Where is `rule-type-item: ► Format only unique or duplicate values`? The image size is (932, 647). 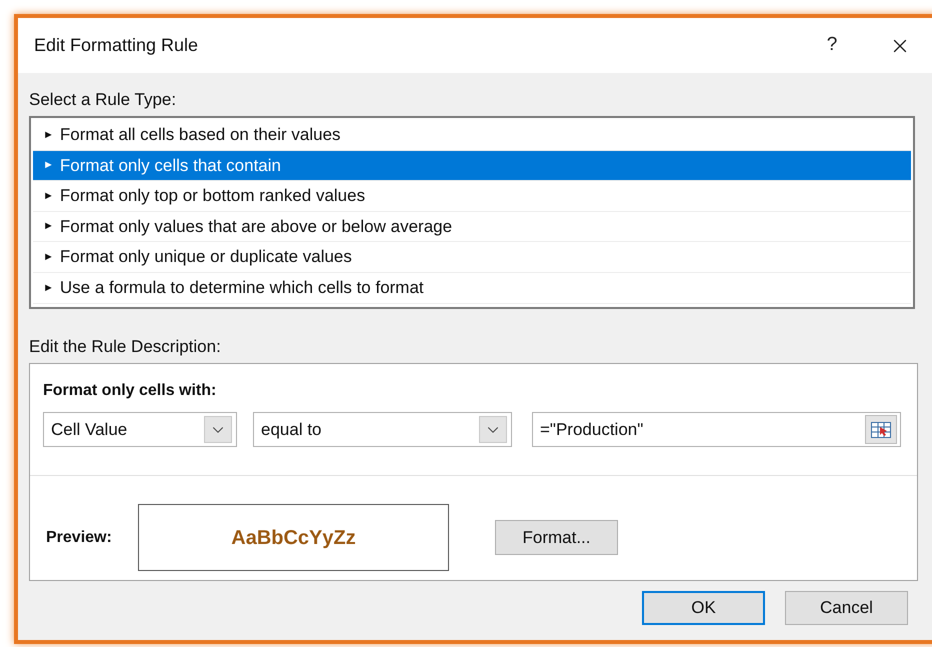
rule-type-item: ► Format only unique or duplicate values is located at coordinates (472, 257).